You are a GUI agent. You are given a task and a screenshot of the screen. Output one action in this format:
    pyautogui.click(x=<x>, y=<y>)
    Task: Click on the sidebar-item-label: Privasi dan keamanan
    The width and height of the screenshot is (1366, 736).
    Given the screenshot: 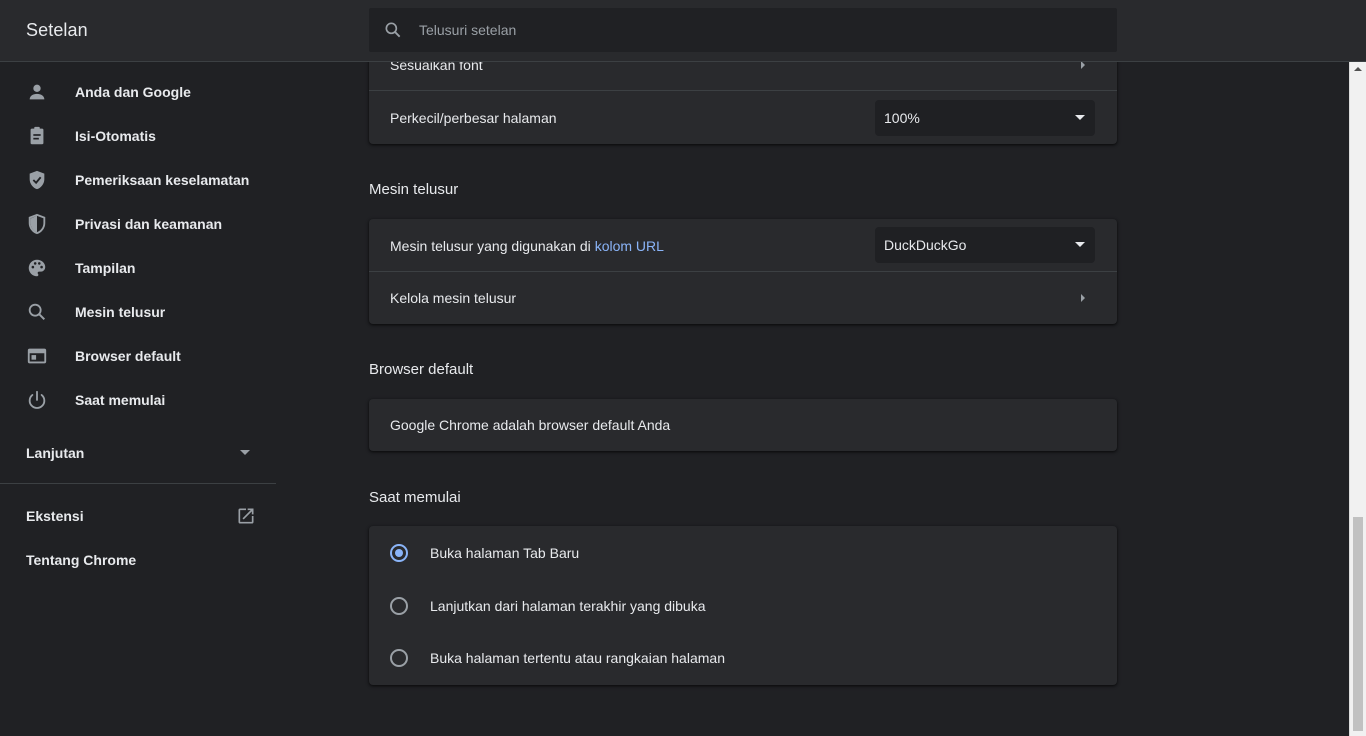 What is the action you would take?
    pyautogui.click(x=149, y=224)
    